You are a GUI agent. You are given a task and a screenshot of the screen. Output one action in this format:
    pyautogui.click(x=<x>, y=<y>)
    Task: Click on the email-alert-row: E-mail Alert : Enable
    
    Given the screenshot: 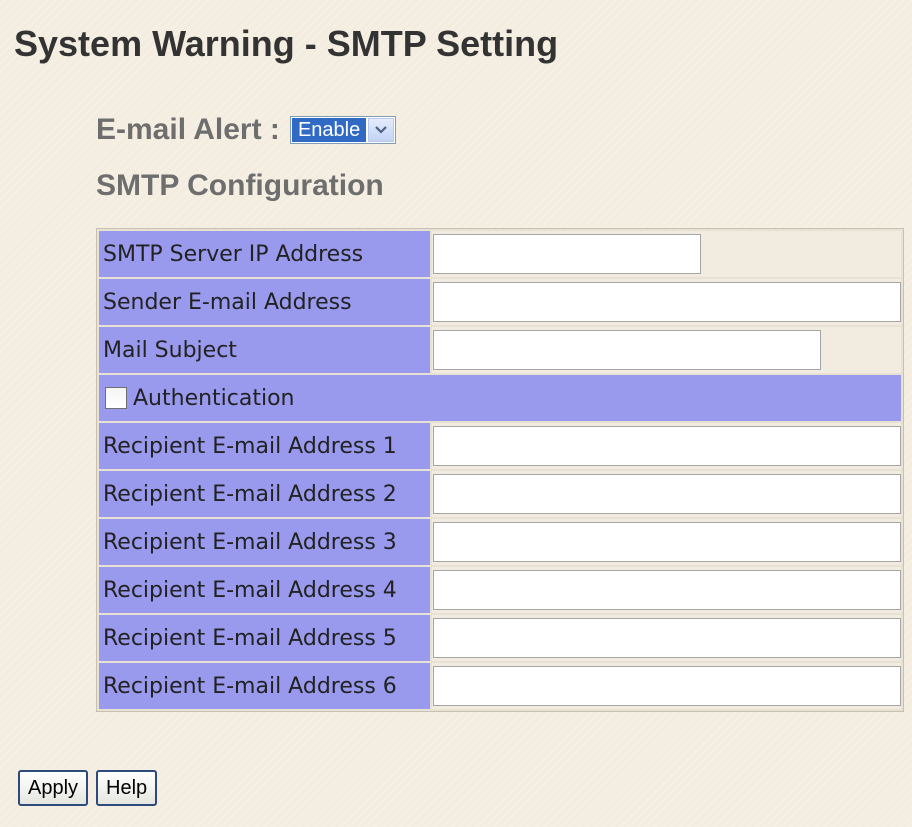 What is the action you would take?
    pyautogui.click(x=246, y=130)
    